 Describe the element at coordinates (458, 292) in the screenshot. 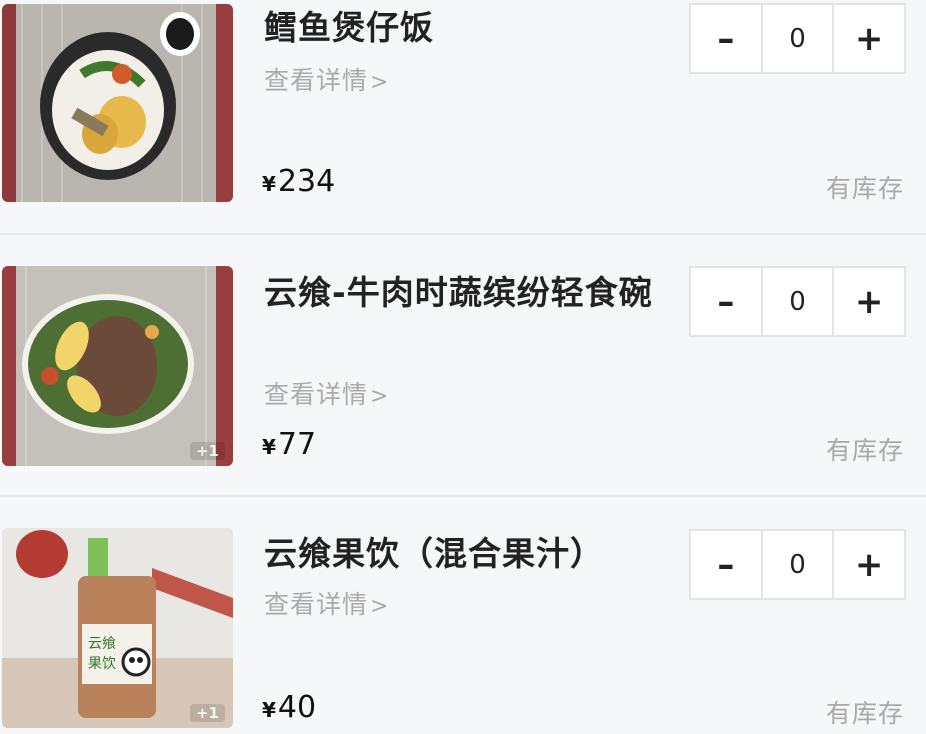

I see `product-name: 云飨-牛肉时蔬缤纷轻食碗` at that location.